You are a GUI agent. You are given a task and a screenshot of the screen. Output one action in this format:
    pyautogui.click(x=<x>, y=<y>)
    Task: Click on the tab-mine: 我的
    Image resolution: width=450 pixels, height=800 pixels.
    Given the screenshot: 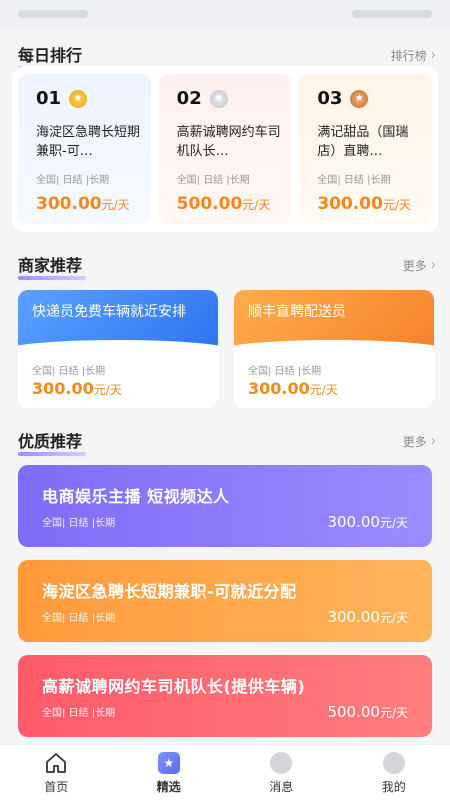 What is the action you would take?
    pyautogui.click(x=394, y=772)
    